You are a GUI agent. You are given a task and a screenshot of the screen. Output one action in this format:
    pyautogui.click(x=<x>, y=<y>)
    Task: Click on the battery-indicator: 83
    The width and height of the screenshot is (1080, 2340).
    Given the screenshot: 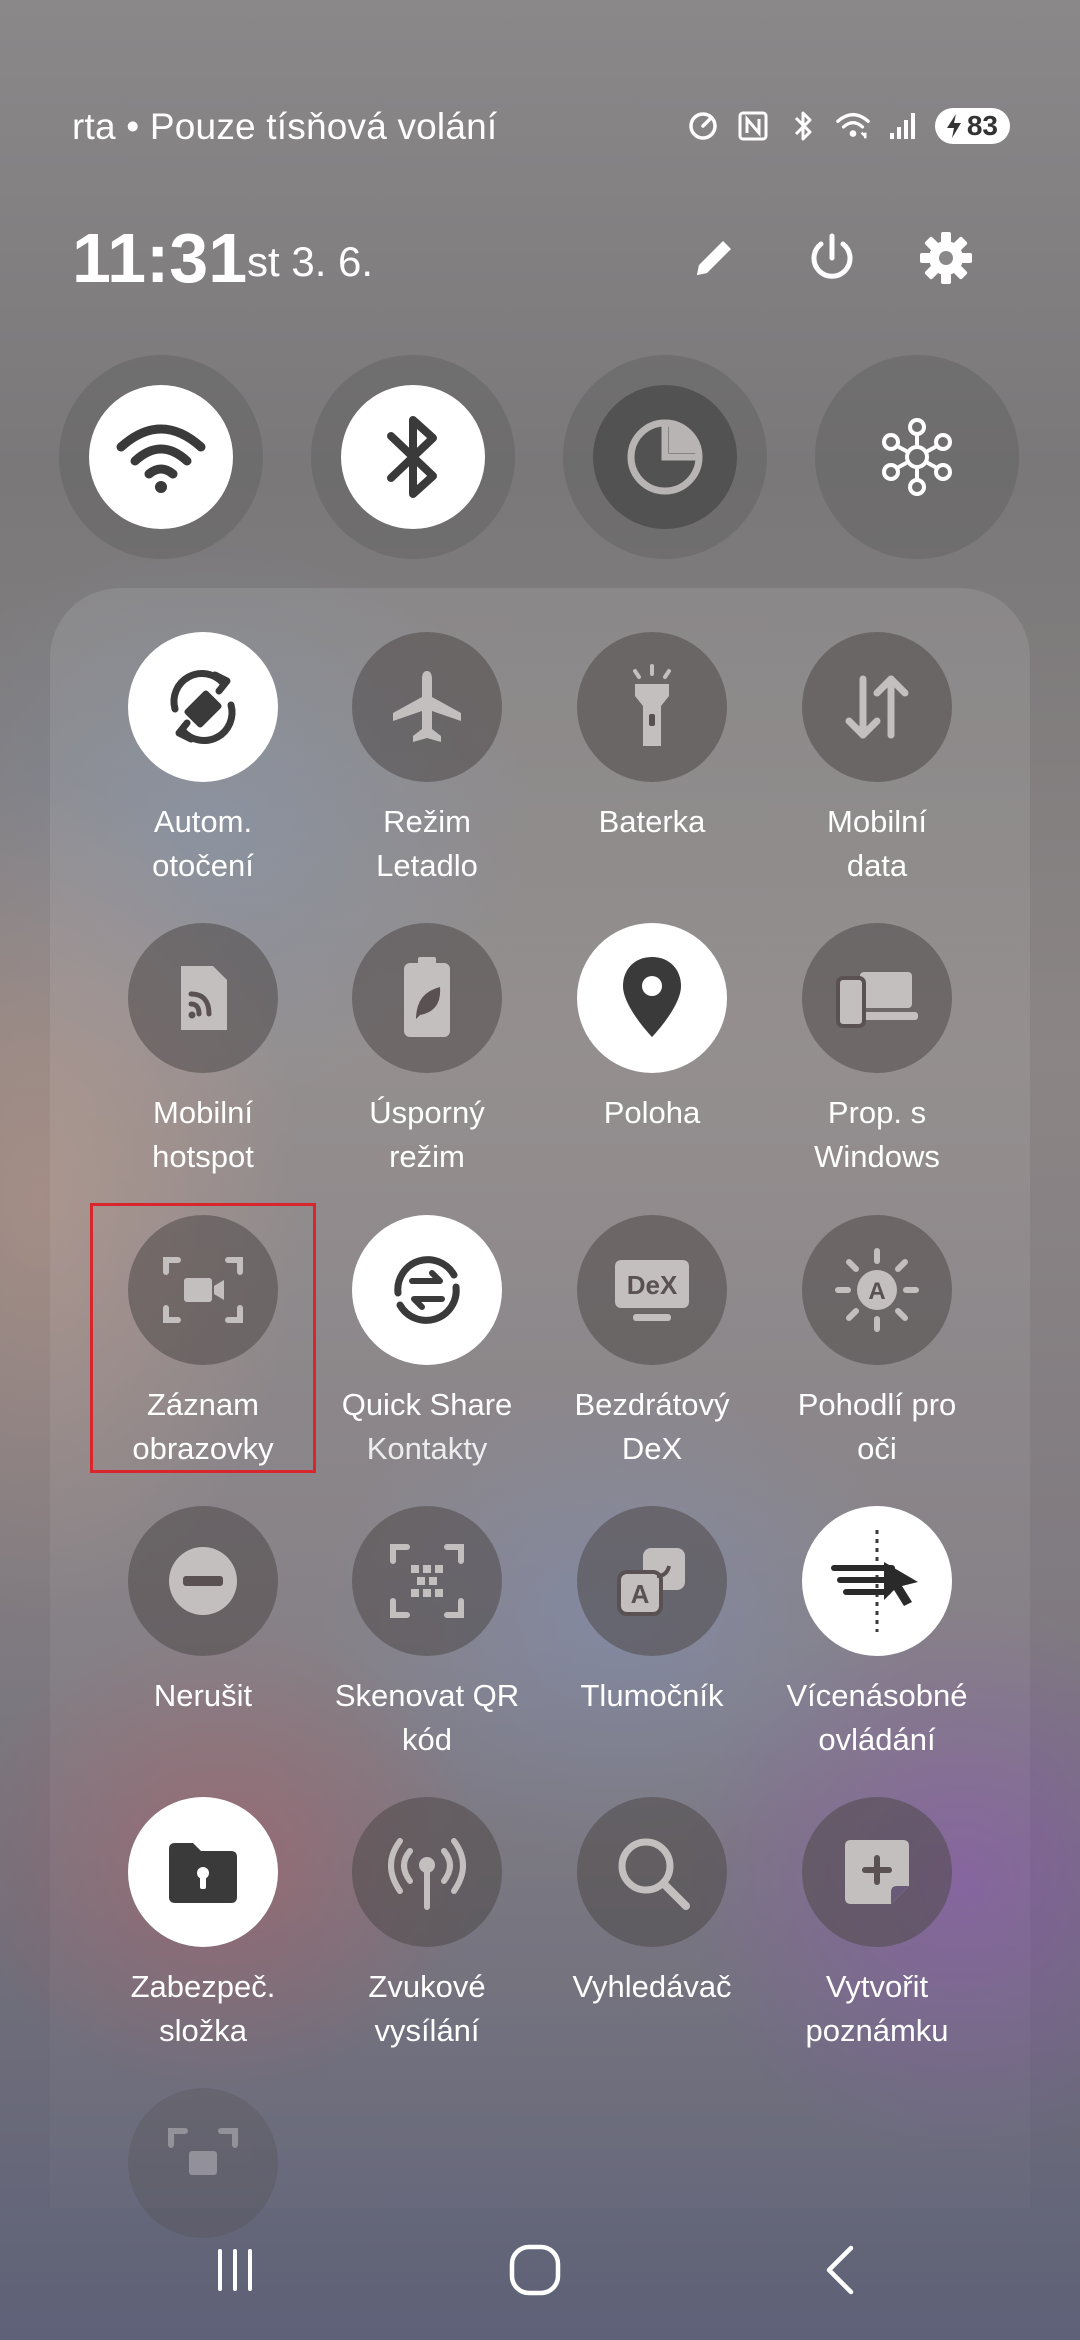 What is the action you would take?
    pyautogui.click(x=972, y=126)
    